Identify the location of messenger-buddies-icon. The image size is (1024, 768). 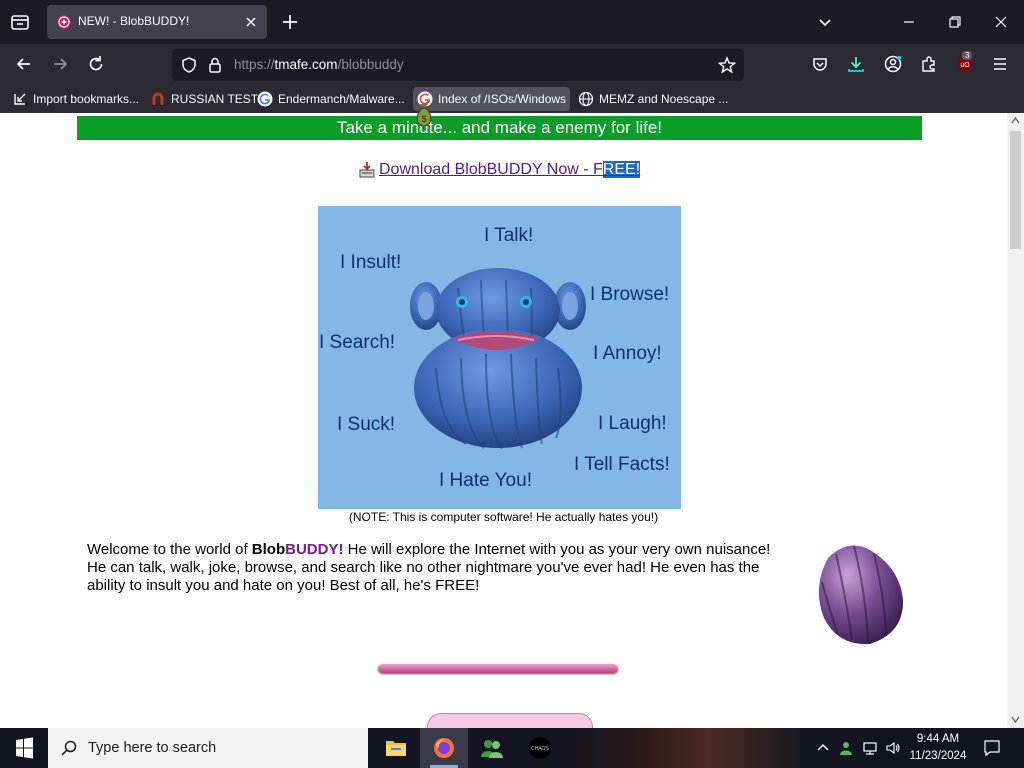
(492, 749).